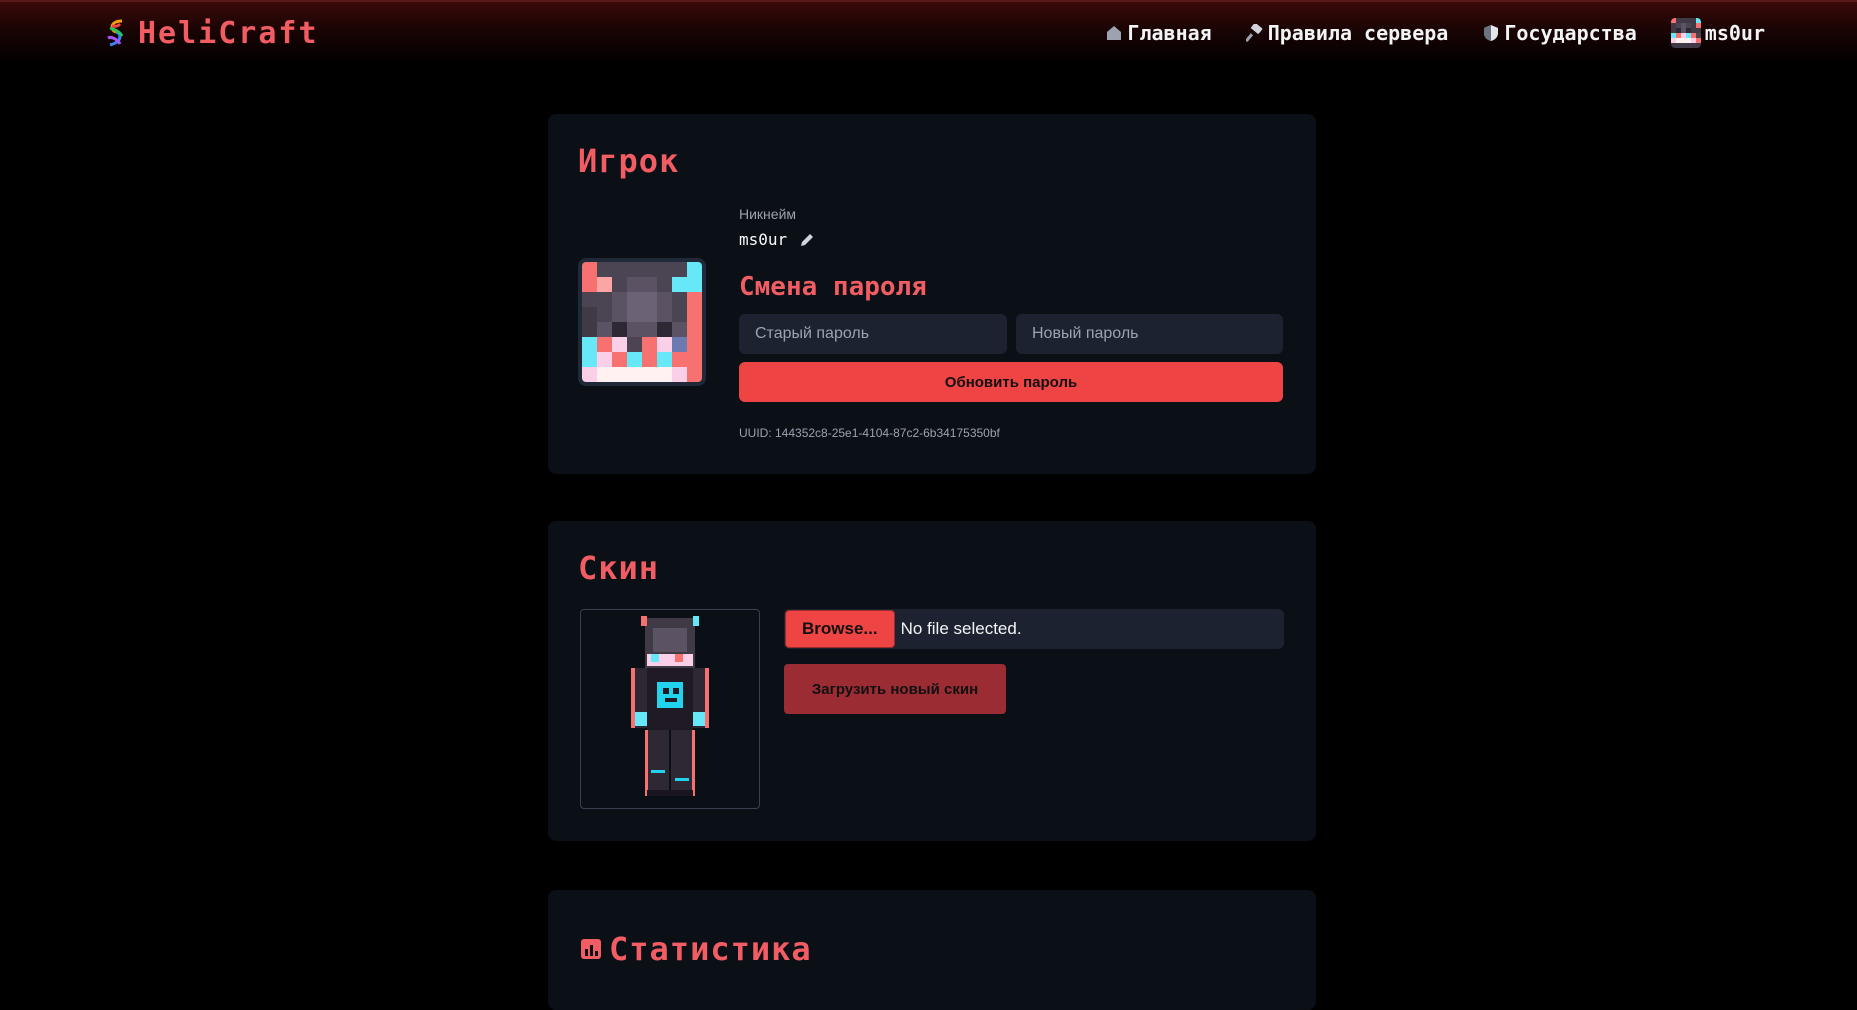  Describe the element at coordinates (1169, 33) in the screenshot. I see `nav-item-label: Главная` at that location.